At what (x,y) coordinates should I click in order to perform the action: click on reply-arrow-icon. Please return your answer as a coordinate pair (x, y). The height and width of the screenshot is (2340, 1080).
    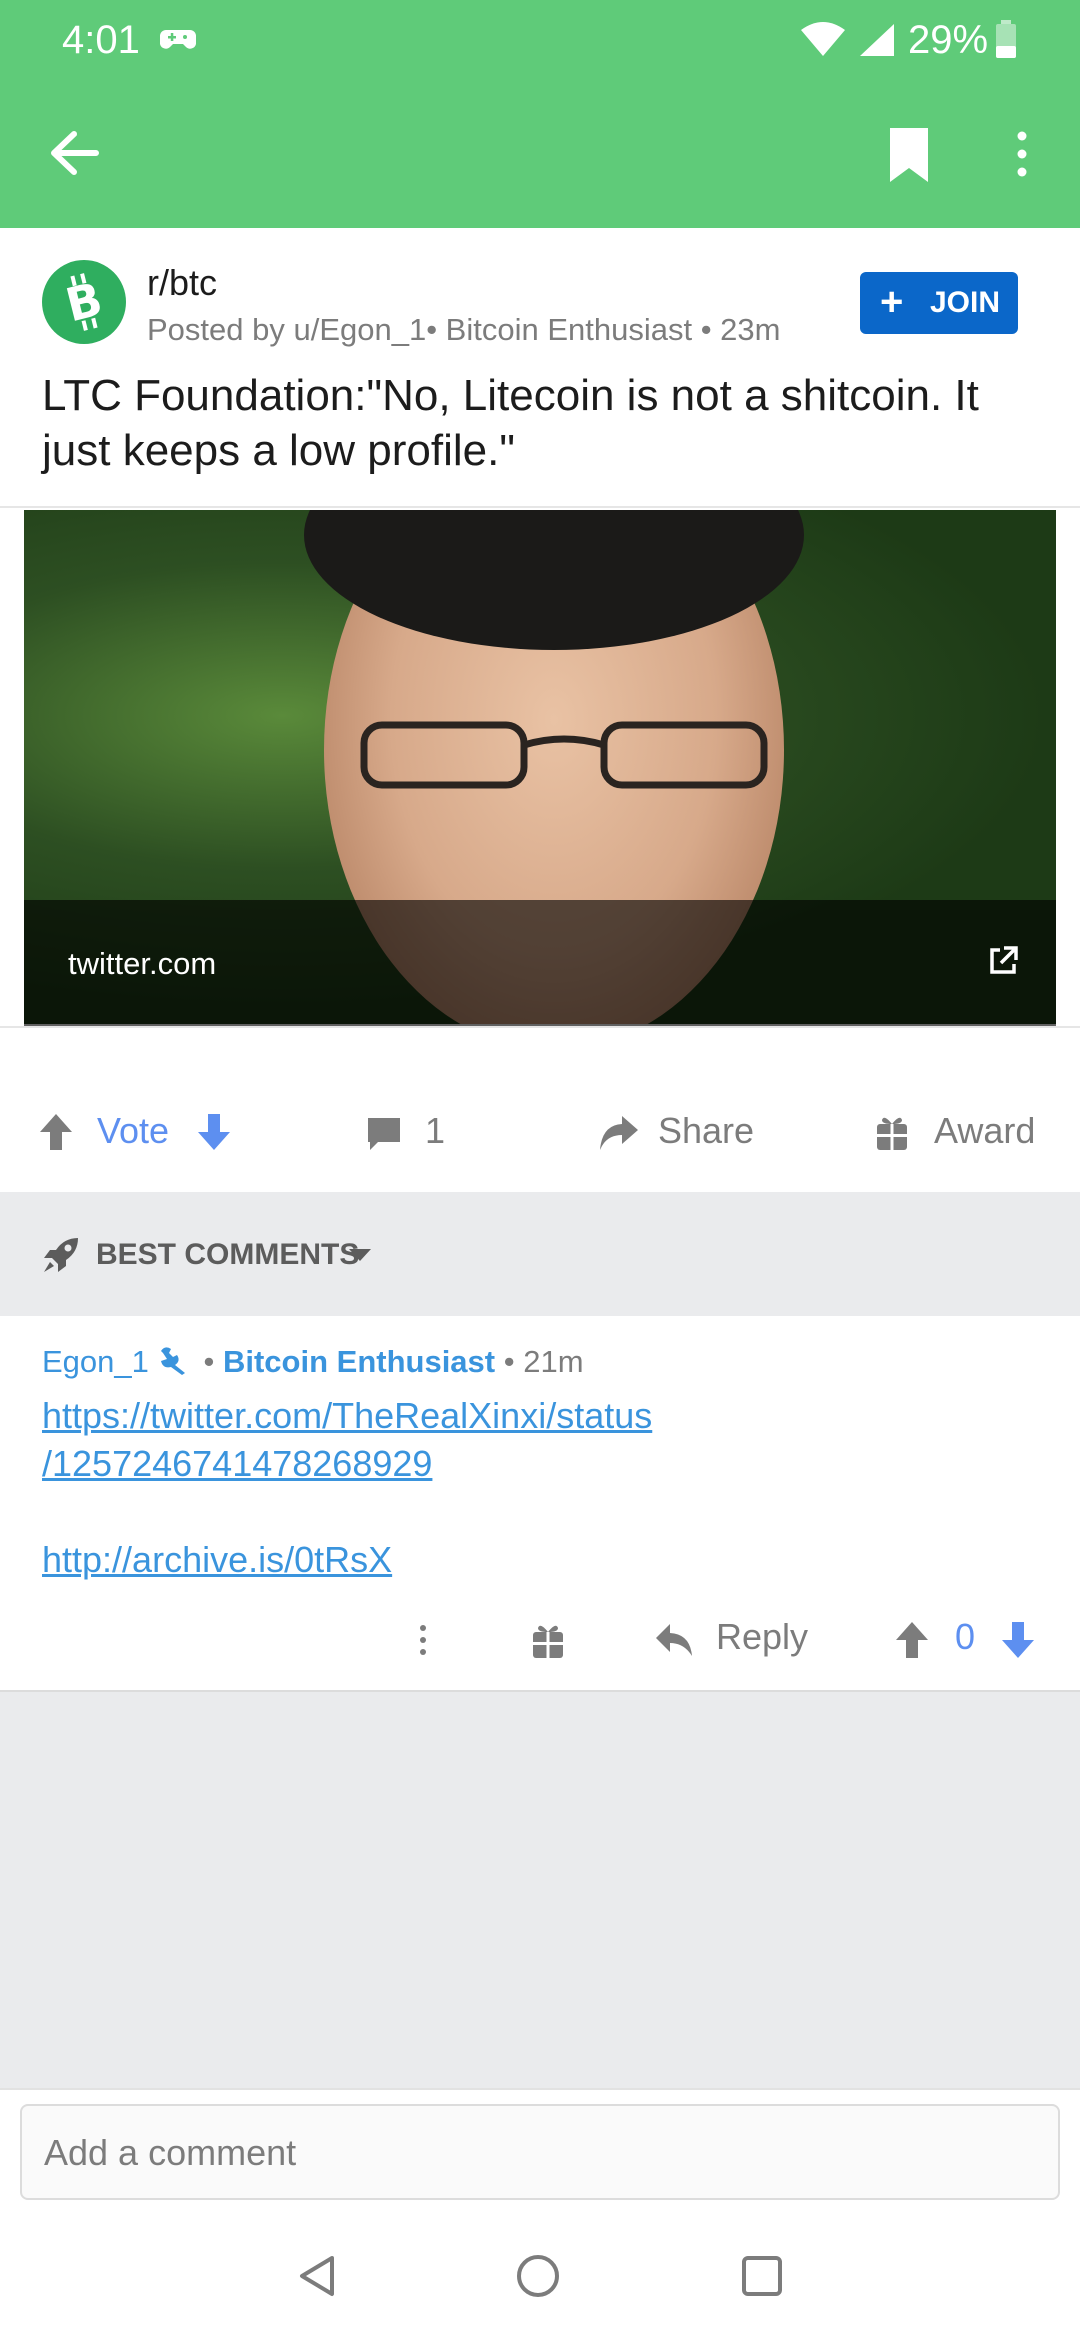
    Looking at the image, I should click on (674, 1640).